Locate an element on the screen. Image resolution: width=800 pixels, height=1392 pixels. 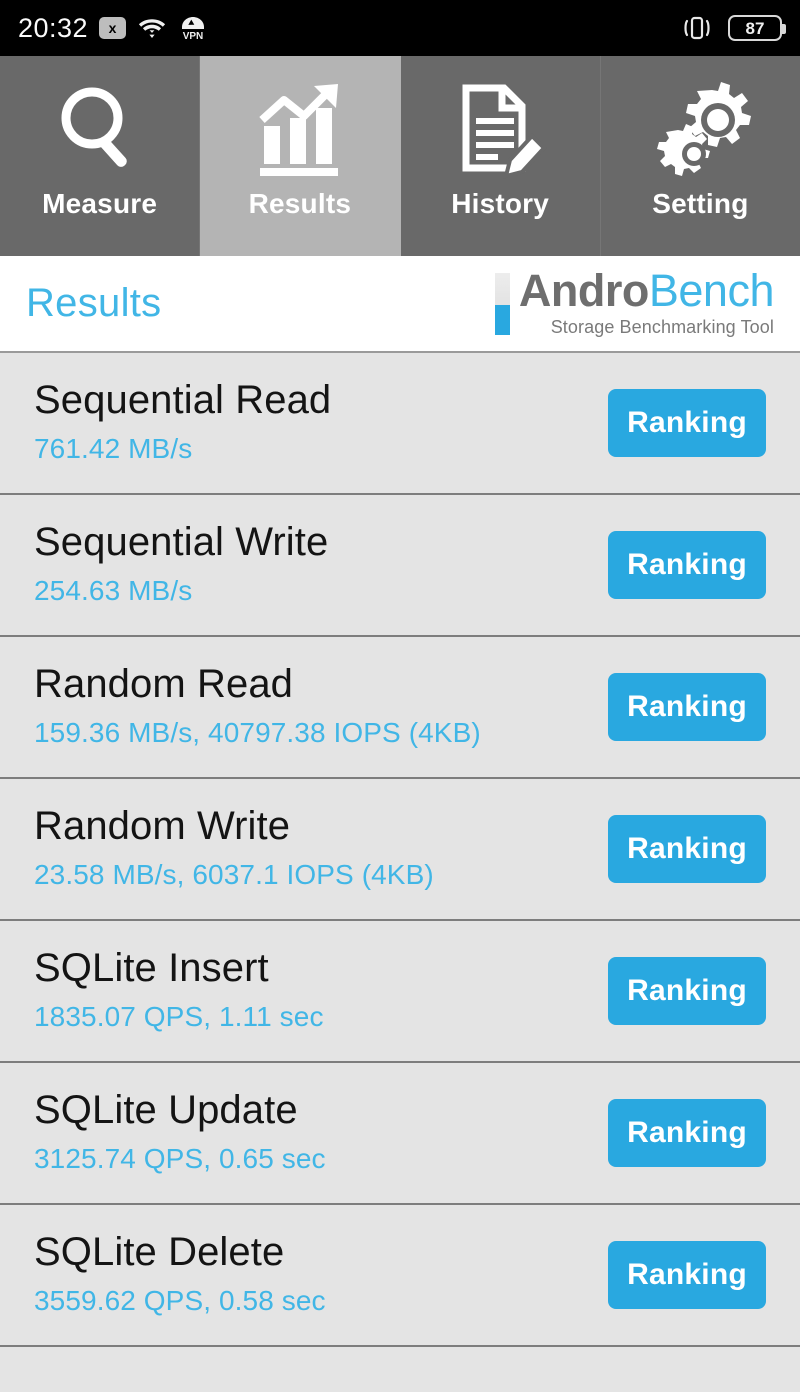
vpn-icon: VPN is located at coordinates (193, 28).